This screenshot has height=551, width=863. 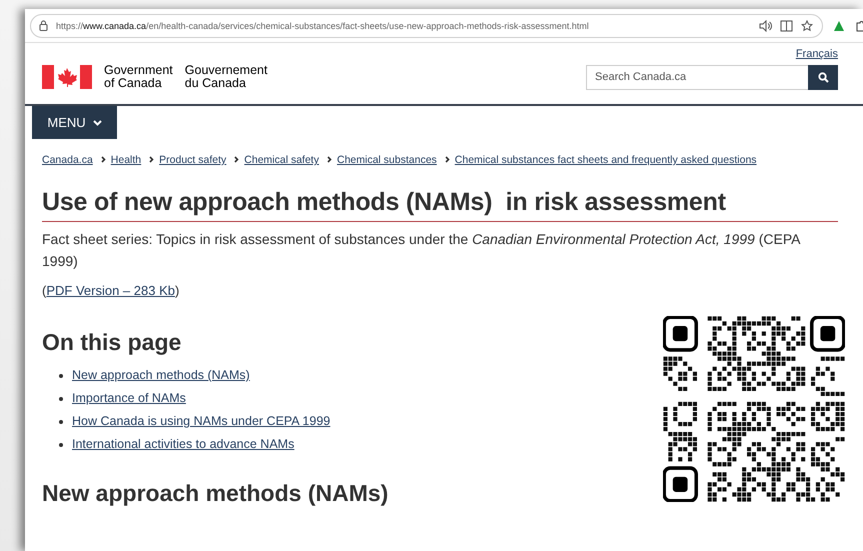 What do you see at coordinates (126, 160) in the screenshot?
I see `breadcrumb-link: Health` at bounding box center [126, 160].